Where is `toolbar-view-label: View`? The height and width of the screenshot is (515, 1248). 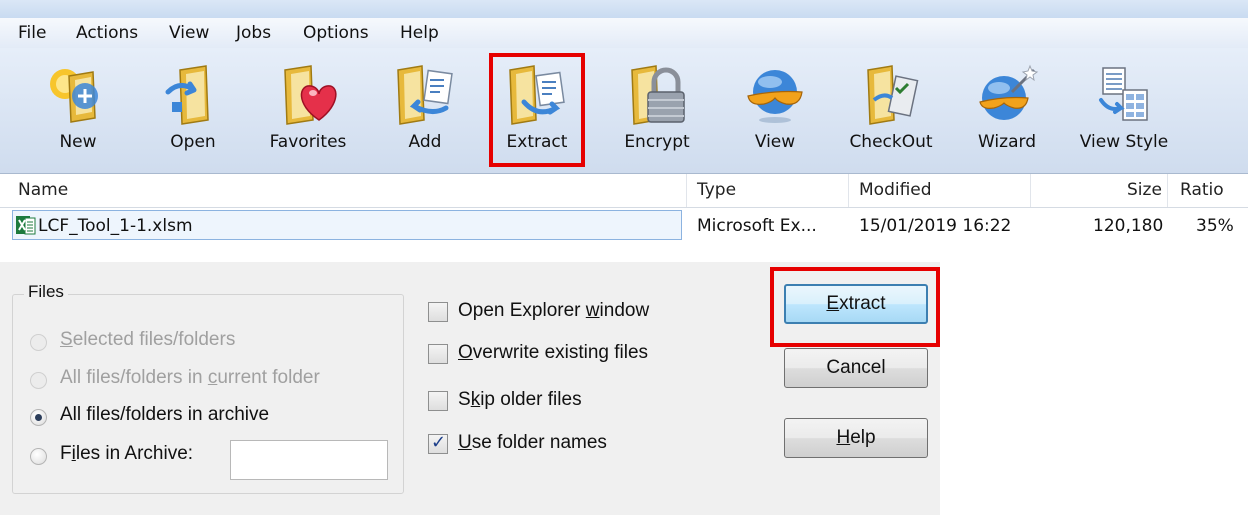
toolbar-view-label: View is located at coordinates (775, 142).